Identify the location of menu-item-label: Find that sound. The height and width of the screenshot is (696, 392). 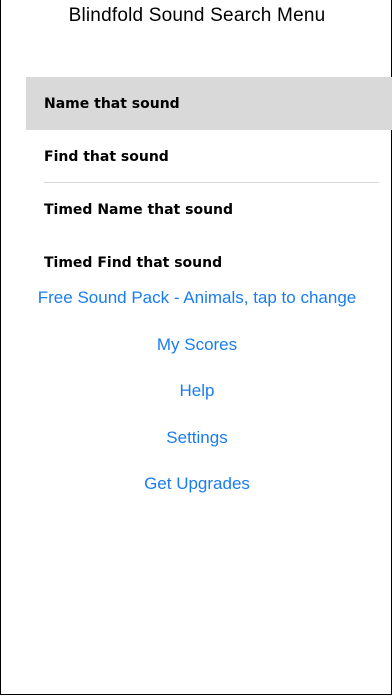
(106, 156).